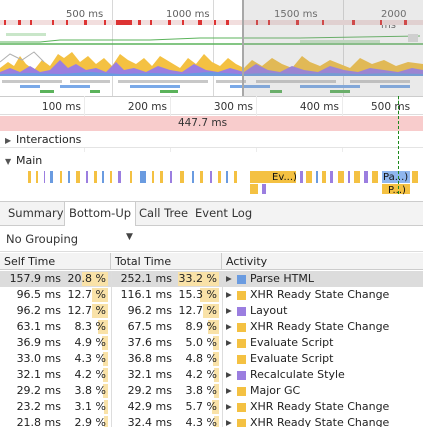  I want to click on self-time-value: 23.2 ms, so click(38, 406).